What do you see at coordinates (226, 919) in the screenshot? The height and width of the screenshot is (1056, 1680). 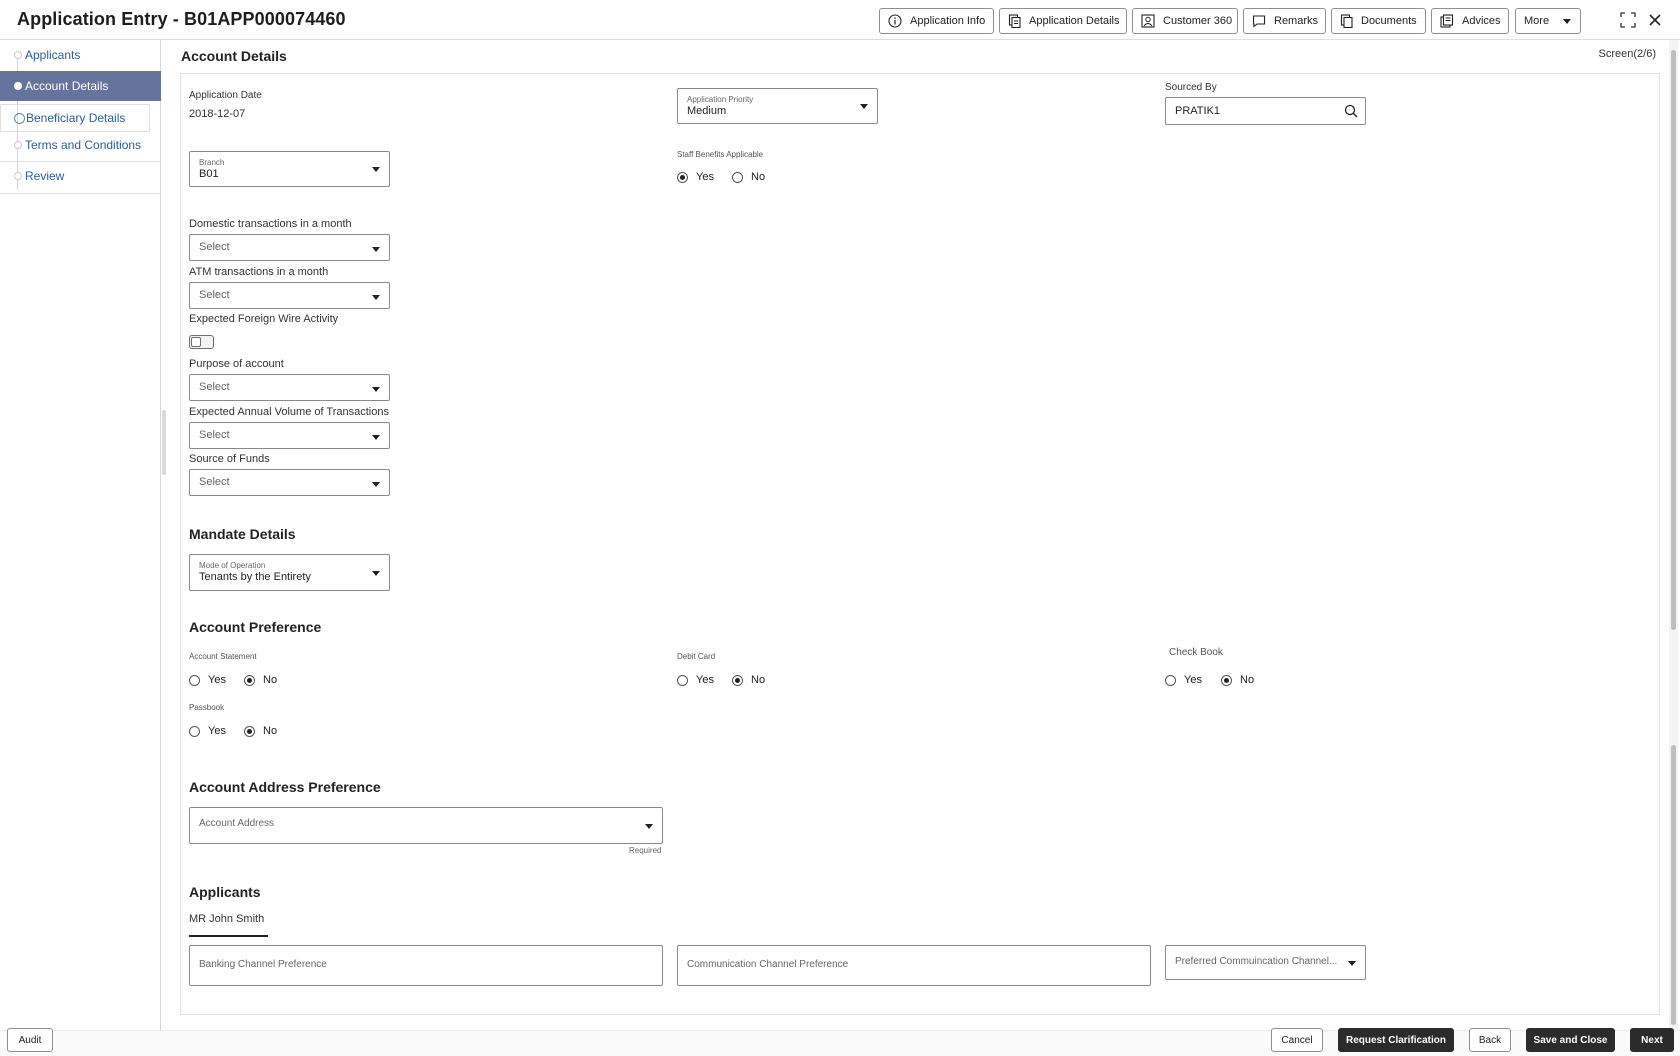 I see `applicant-tab-john-smith: MR John Smith` at bounding box center [226, 919].